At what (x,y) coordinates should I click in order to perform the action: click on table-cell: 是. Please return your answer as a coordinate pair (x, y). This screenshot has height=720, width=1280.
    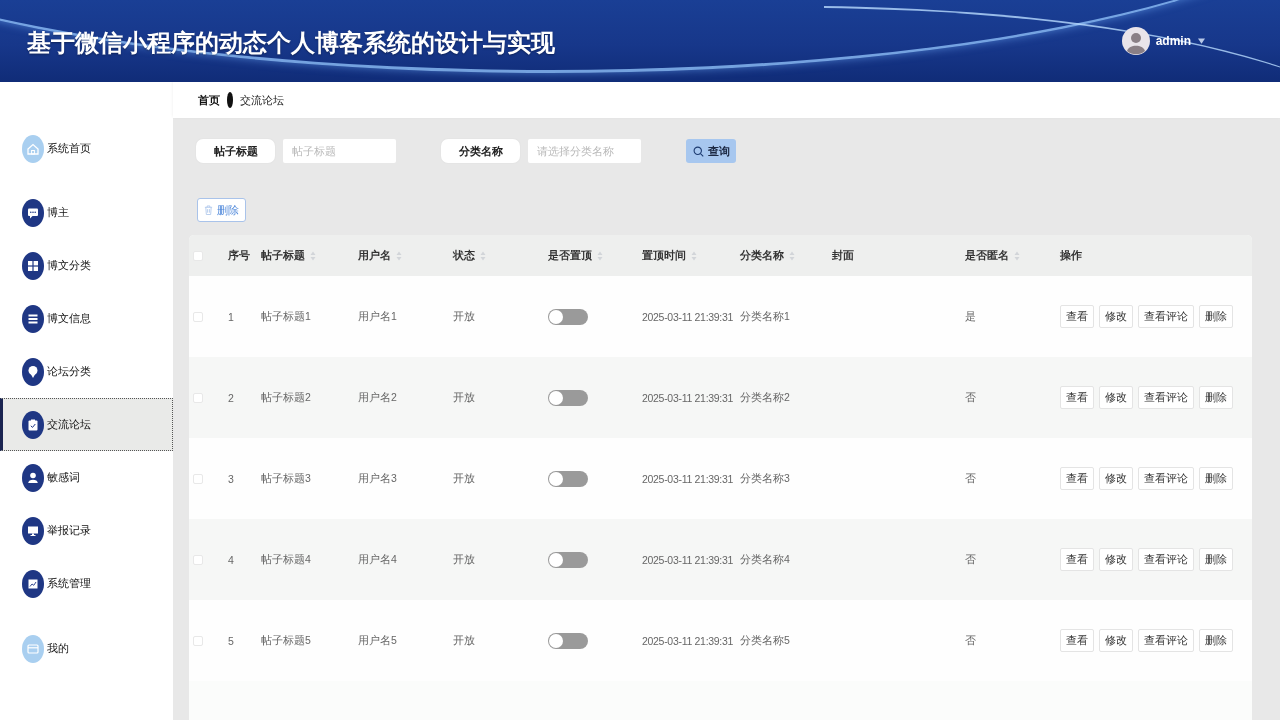
    Looking at the image, I should click on (970, 316).